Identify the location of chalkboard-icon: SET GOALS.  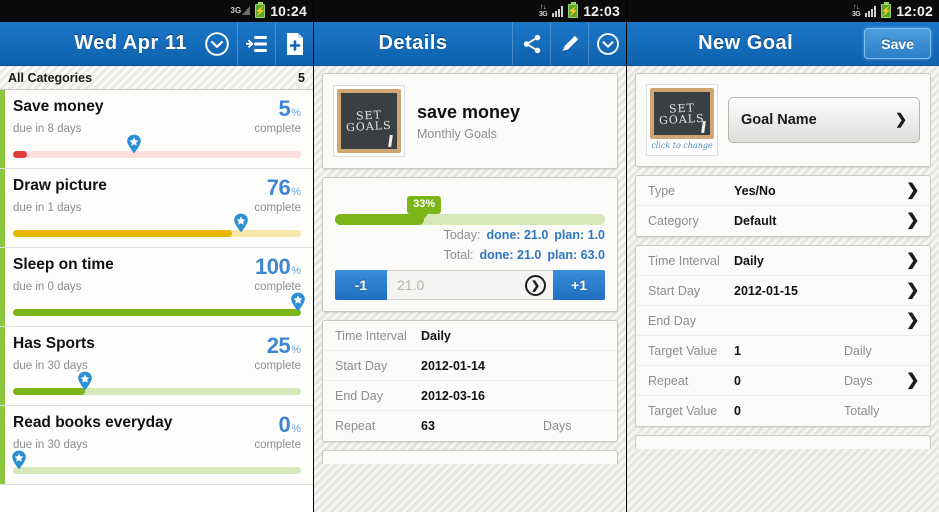
(682, 113).